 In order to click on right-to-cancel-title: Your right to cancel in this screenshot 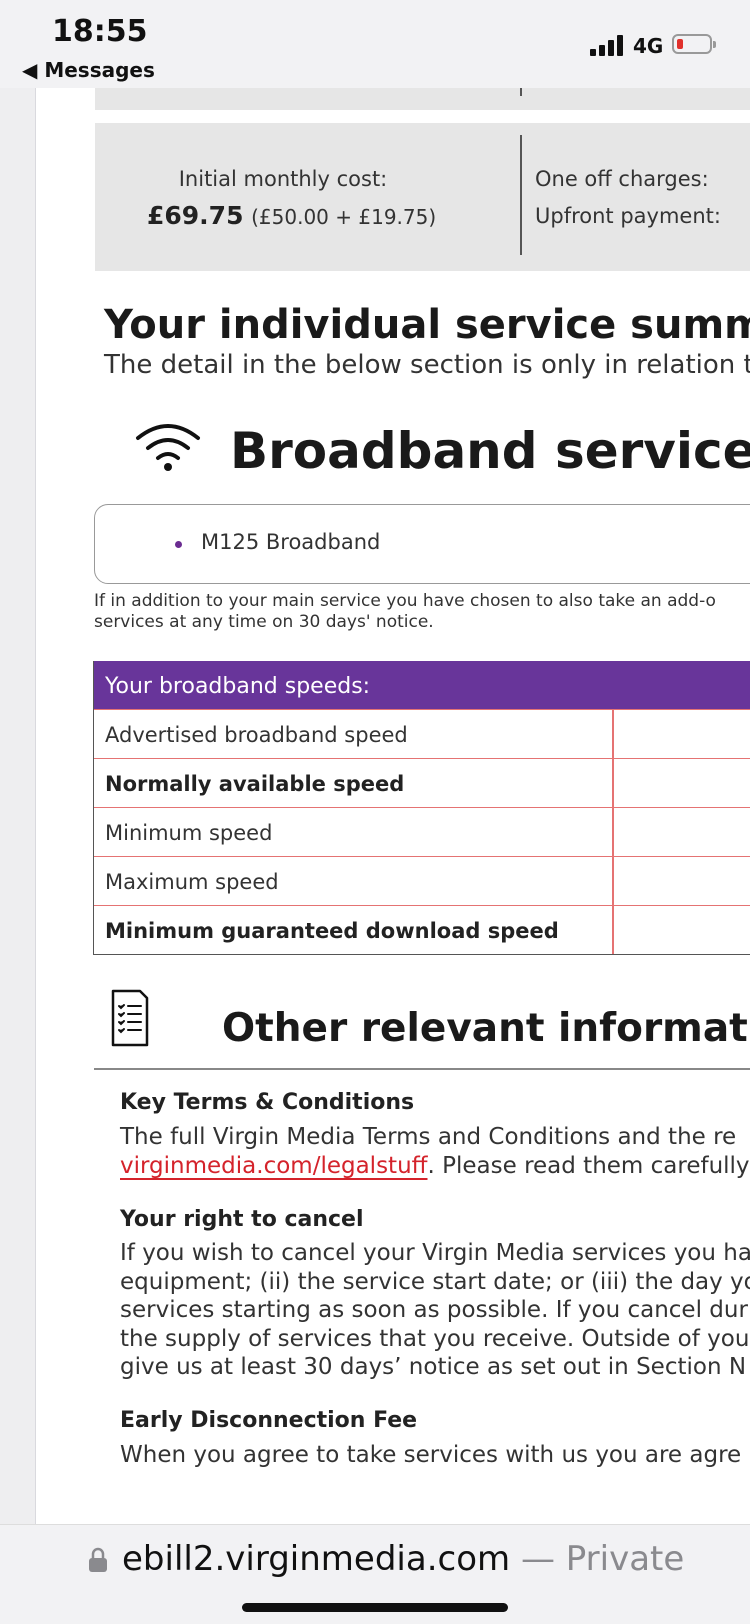, I will do `click(242, 1219)`.